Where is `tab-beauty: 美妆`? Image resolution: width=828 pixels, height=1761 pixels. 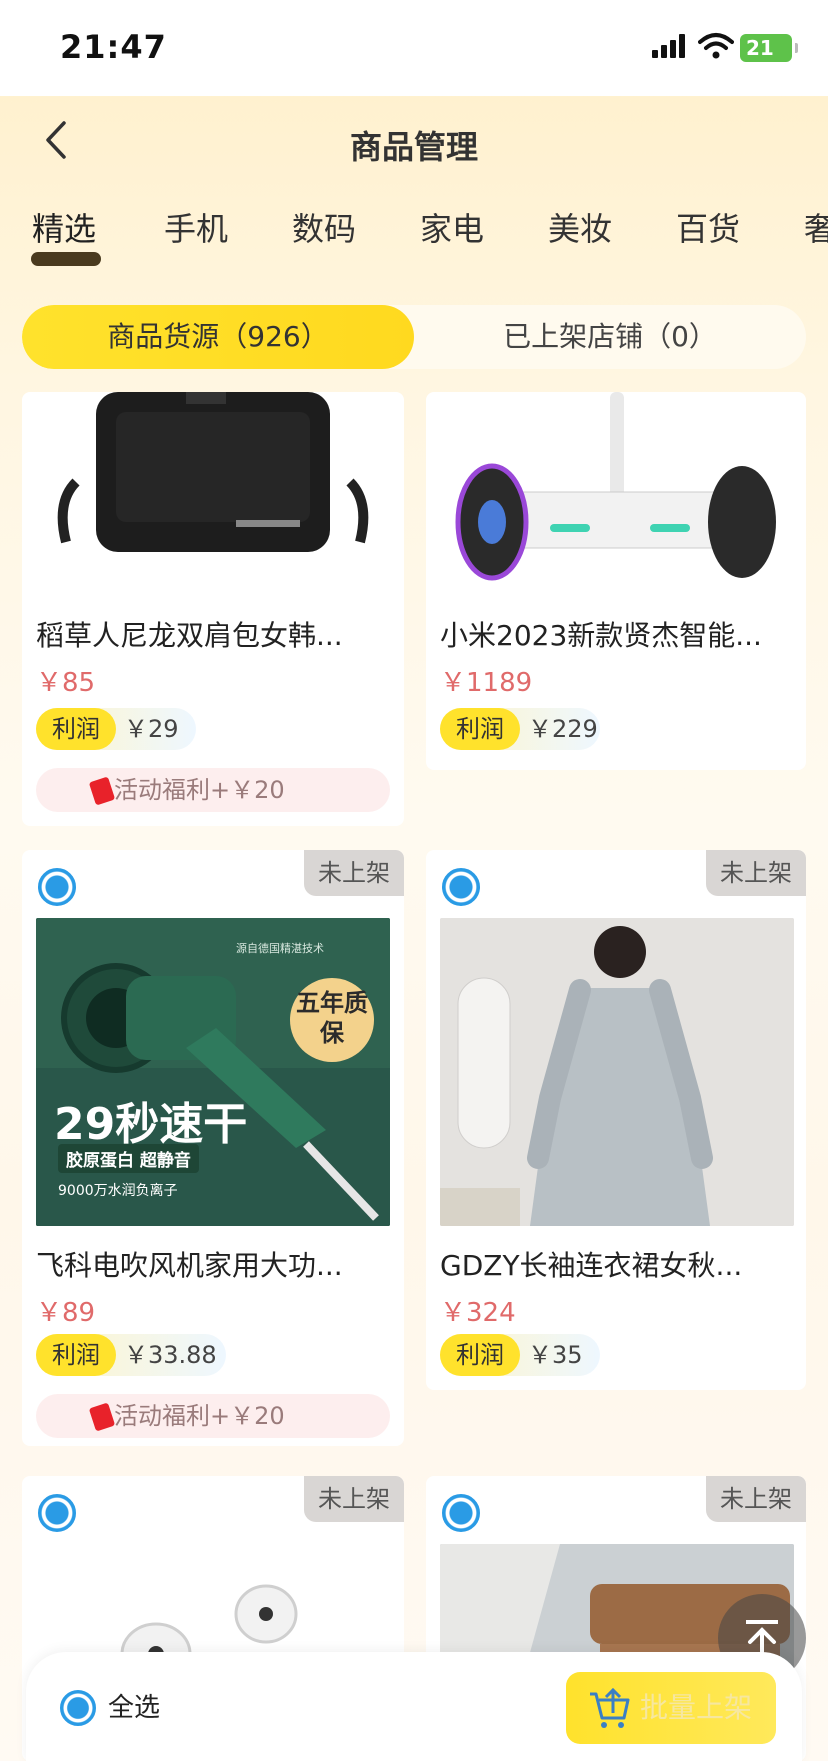
tab-beauty: 美妆 is located at coordinates (580, 227).